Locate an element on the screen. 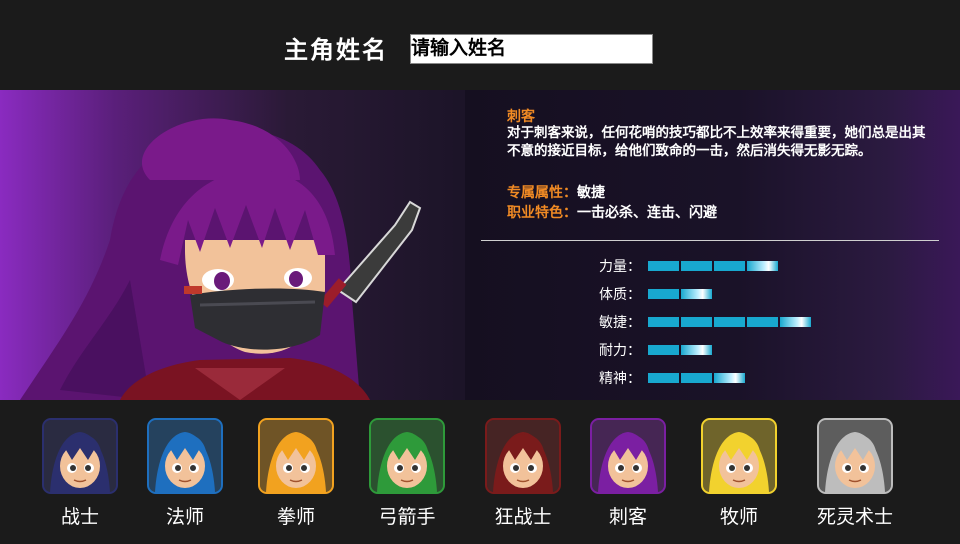 The width and height of the screenshot is (960, 544). class-option-berserker: 狂战士 is located at coordinates (523, 473).